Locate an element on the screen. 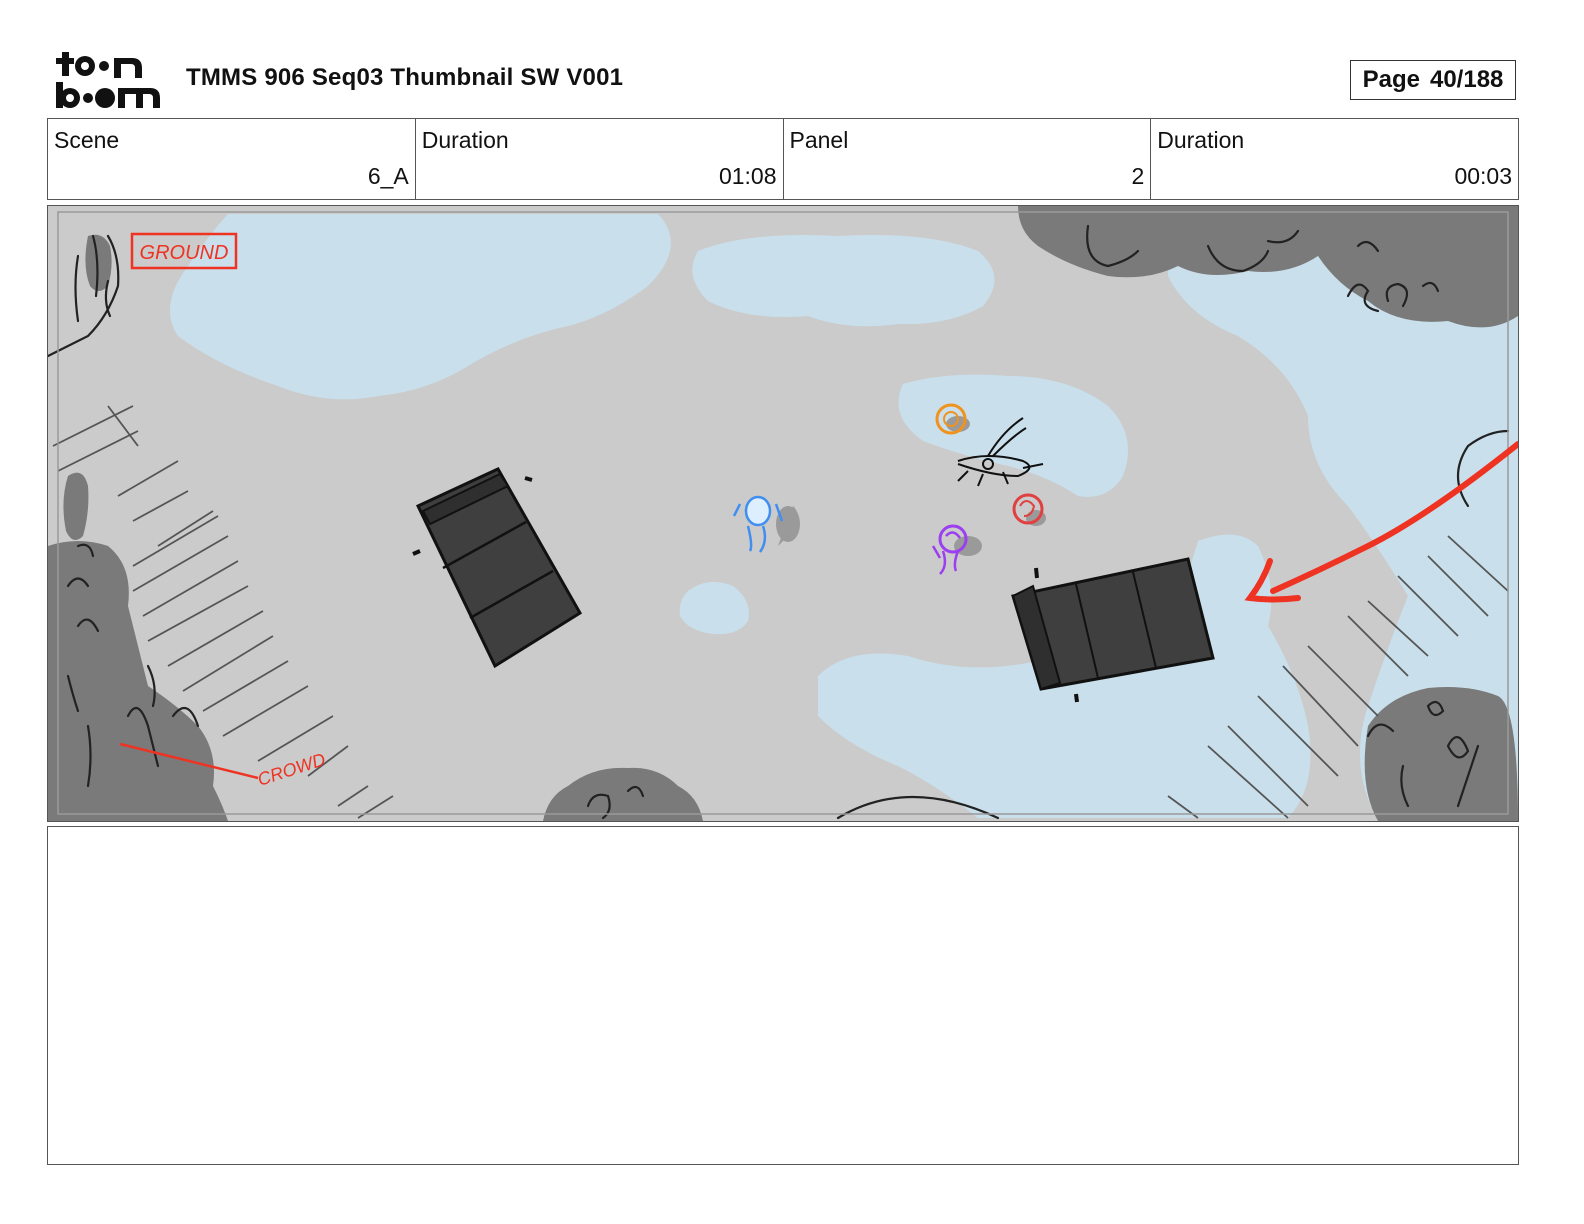  panel-cell: Panel 2 is located at coordinates (968, 159).